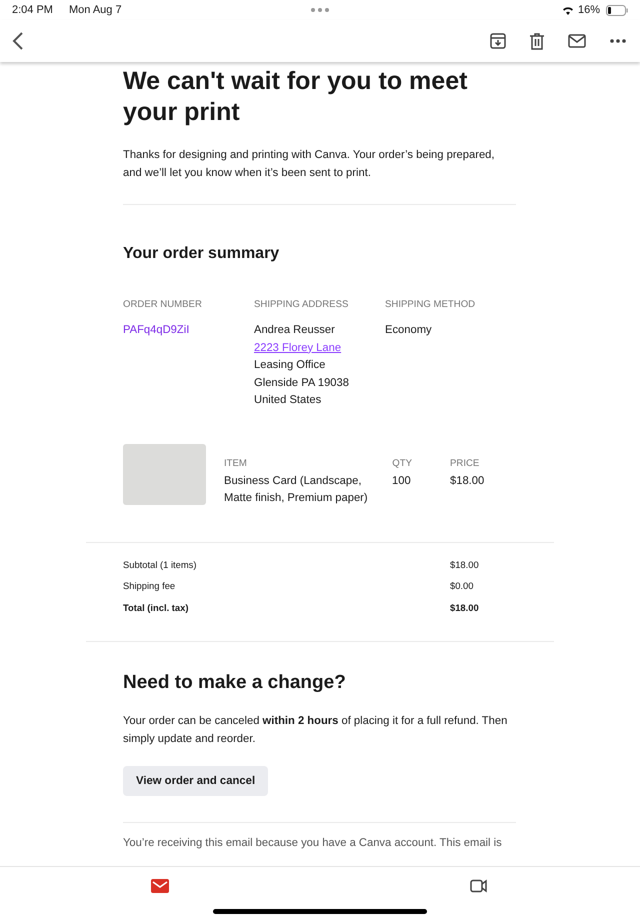 The height and width of the screenshot is (921, 640). What do you see at coordinates (156, 608) in the screenshot?
I see `total-label: Total (incl. tax)` at bounding box center [156, 608].